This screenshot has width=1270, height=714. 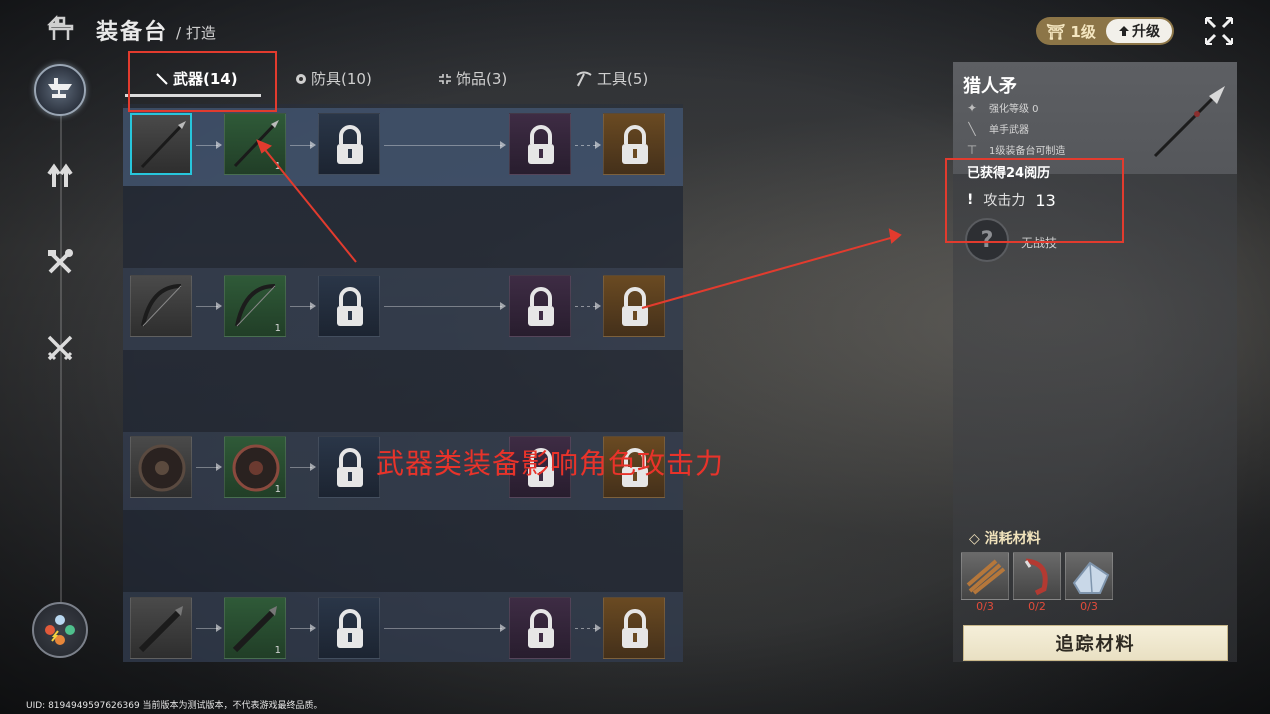 I want to click on tab-accessories: 饰品(3), so click(x=472, y=78).